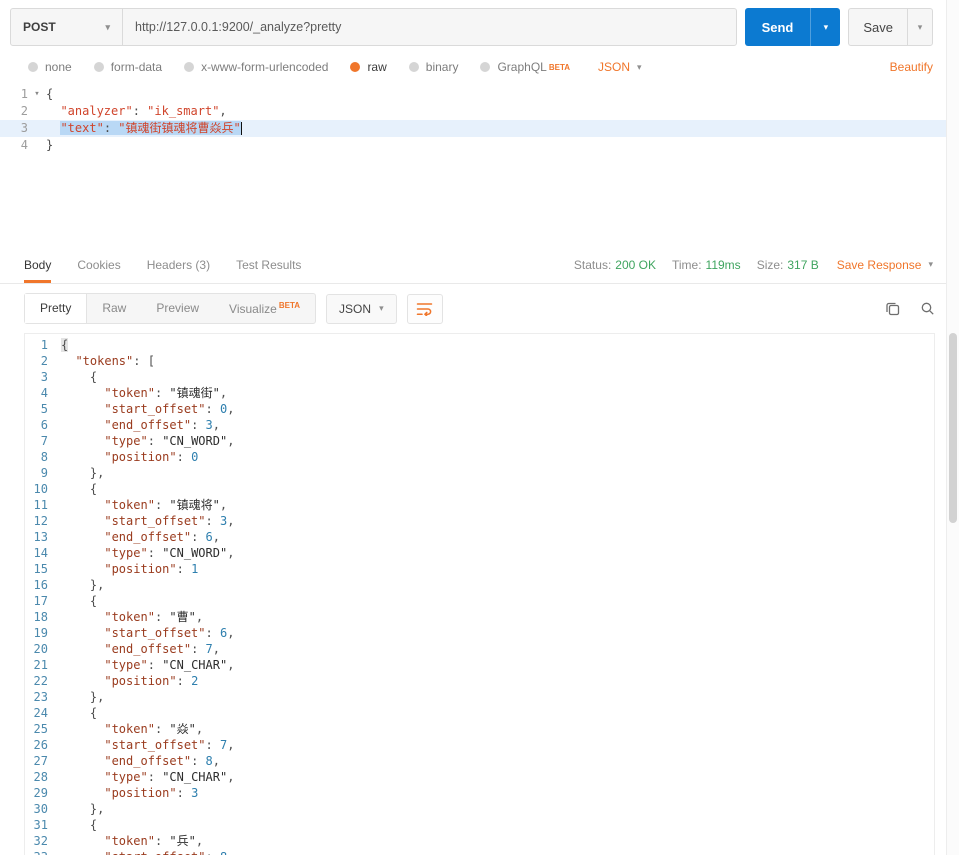 The image size is (959, 855). I want to click on fold-caret-icon: ▾, so click(37, 94).